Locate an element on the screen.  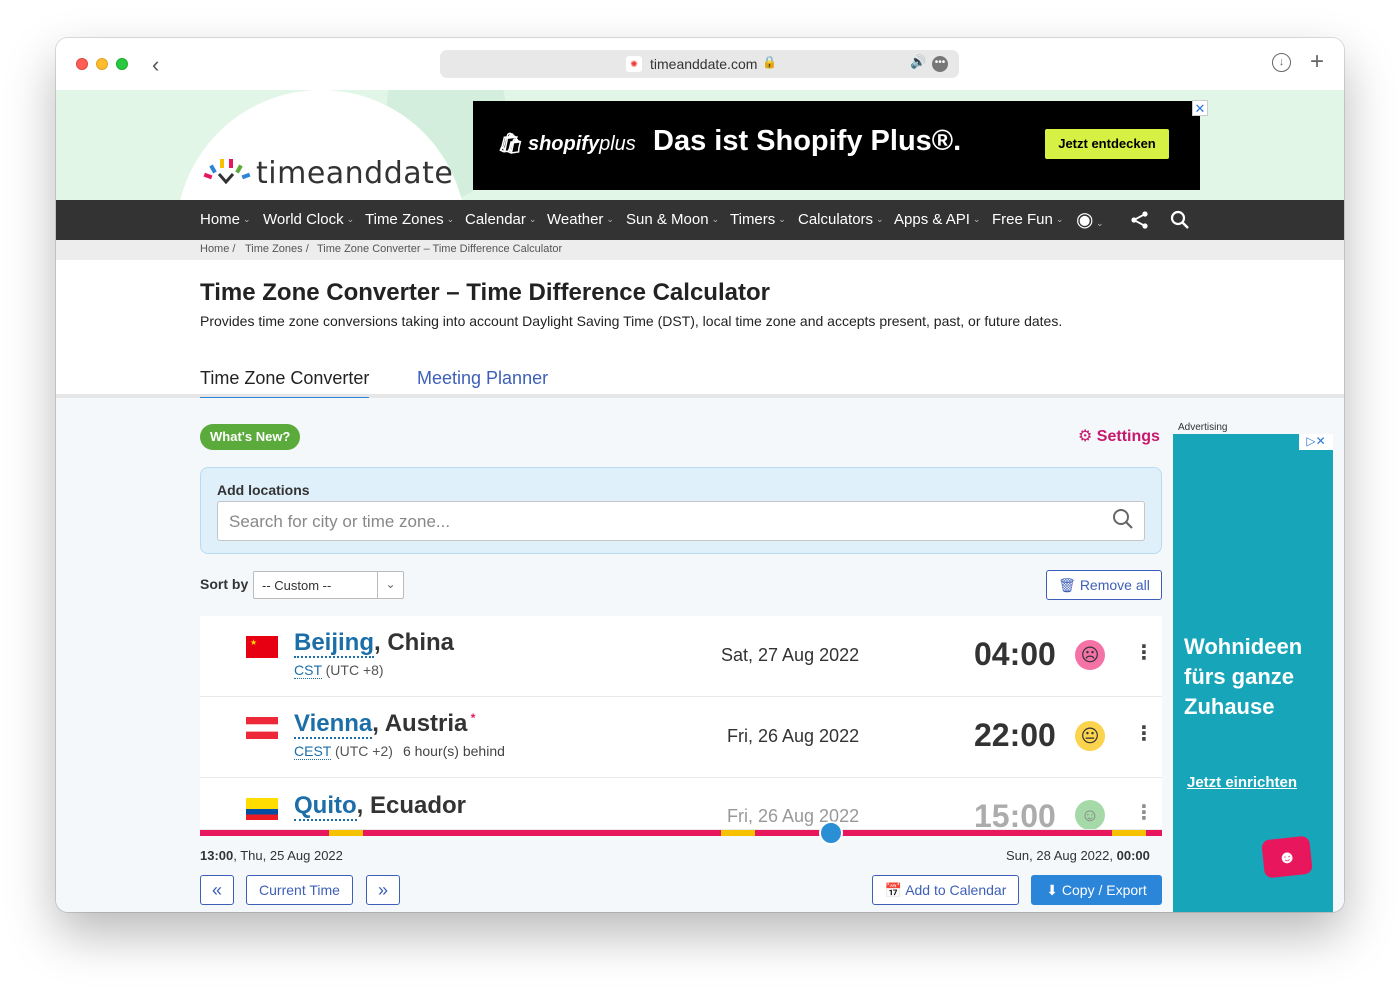
copy-export-button: ⬇ Copy / Export is located at coordinates (1096, 890).